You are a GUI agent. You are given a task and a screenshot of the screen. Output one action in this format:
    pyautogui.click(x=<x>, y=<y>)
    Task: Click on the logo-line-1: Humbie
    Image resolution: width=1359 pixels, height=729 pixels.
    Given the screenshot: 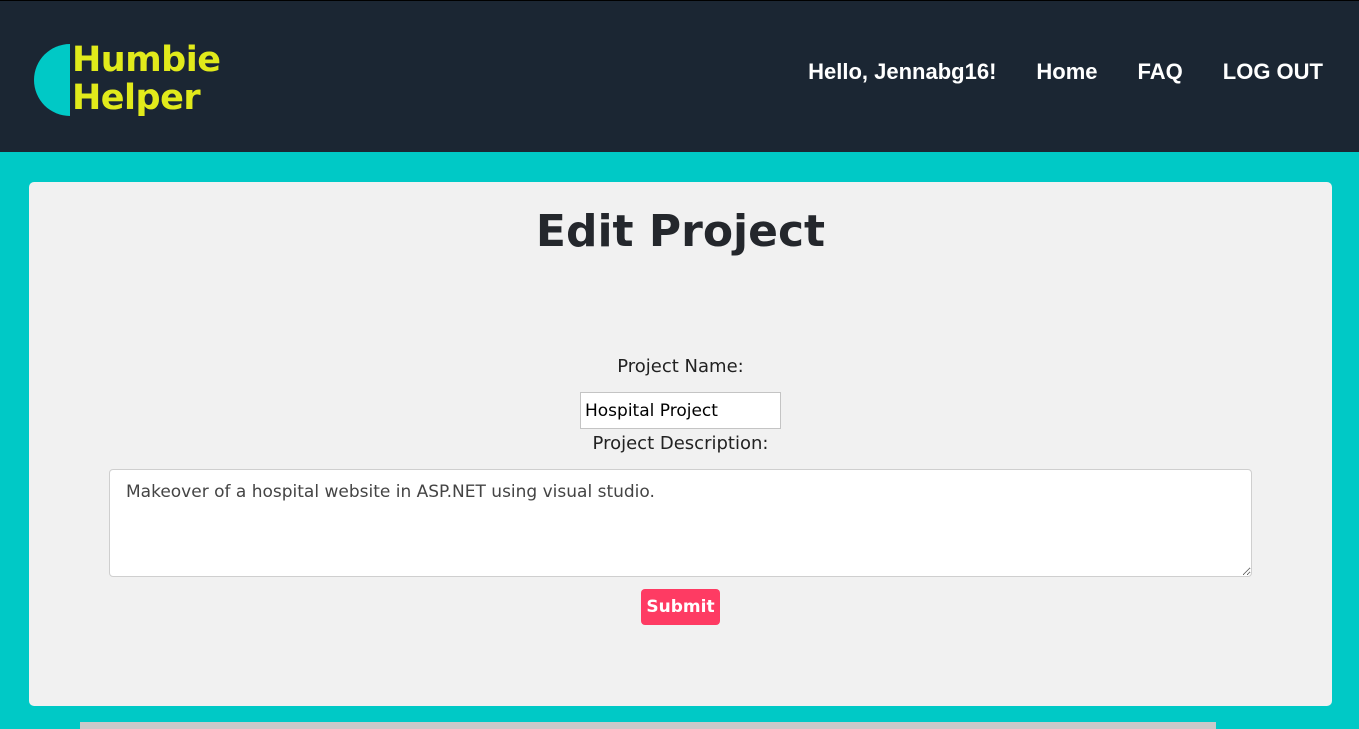 What is the action you would take?
    pyautogui.click(x=146, y=60)
    